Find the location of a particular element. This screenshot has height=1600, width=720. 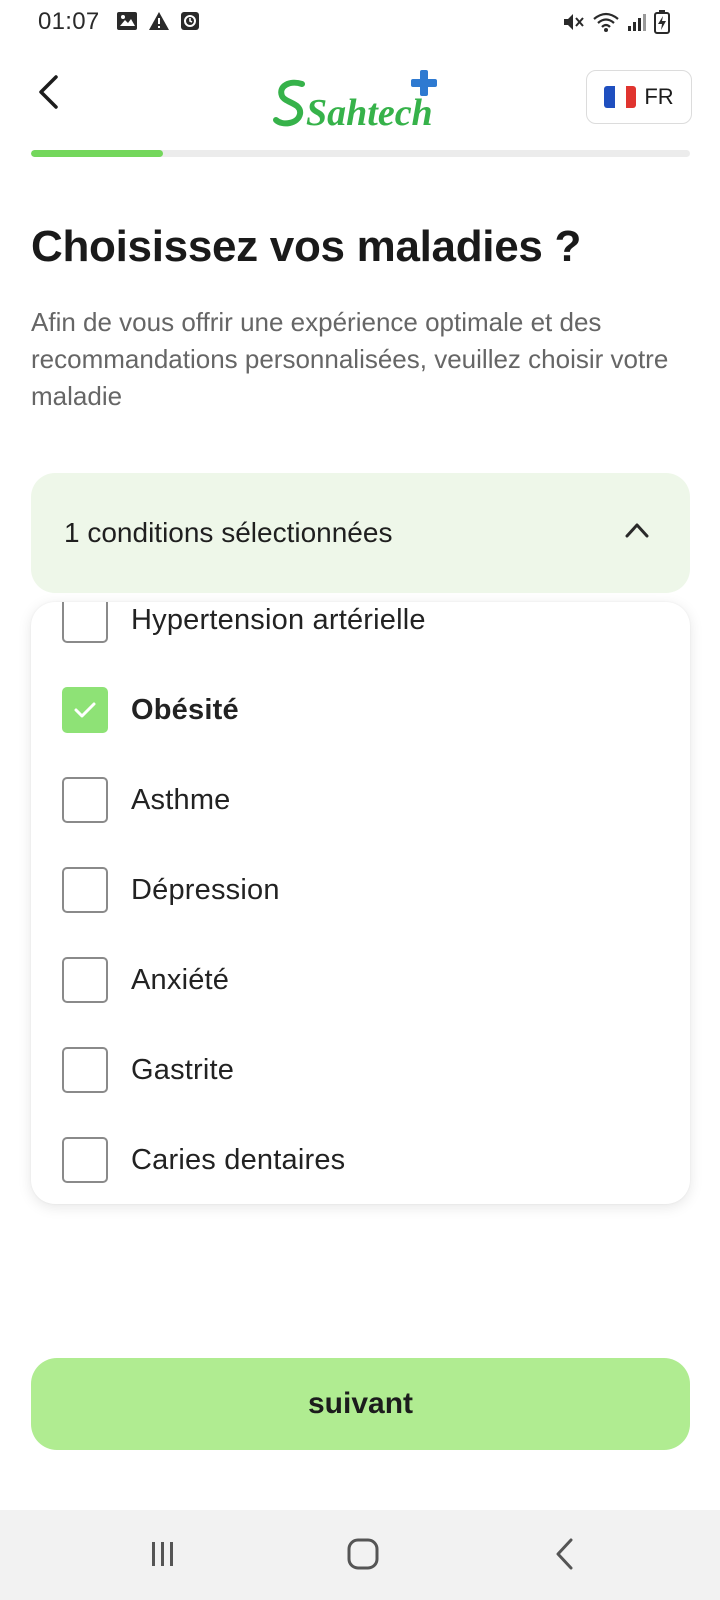

condition-label: Gastrite is located at coordinates (183, 1069).